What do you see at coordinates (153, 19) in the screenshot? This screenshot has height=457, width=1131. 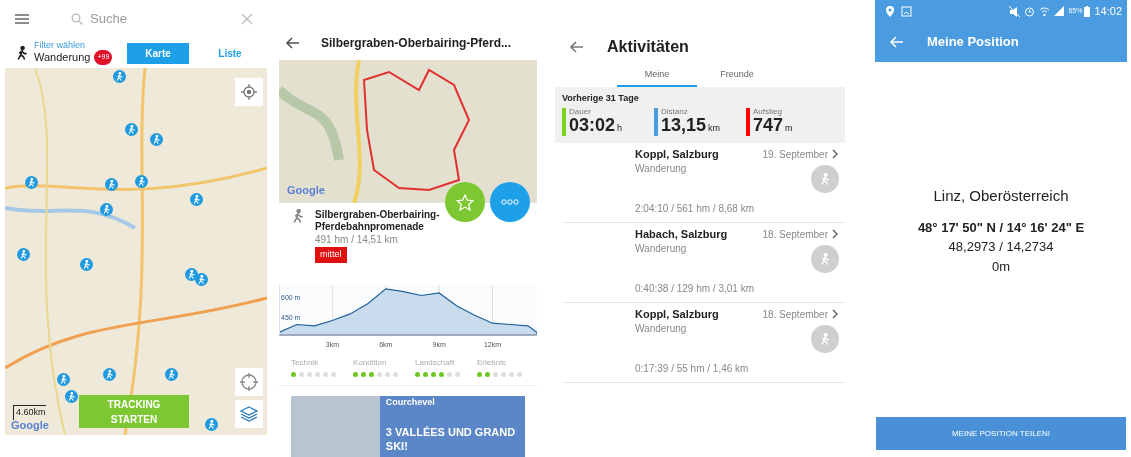 I see `search-field: Suche` at bounding box center [153, 19].